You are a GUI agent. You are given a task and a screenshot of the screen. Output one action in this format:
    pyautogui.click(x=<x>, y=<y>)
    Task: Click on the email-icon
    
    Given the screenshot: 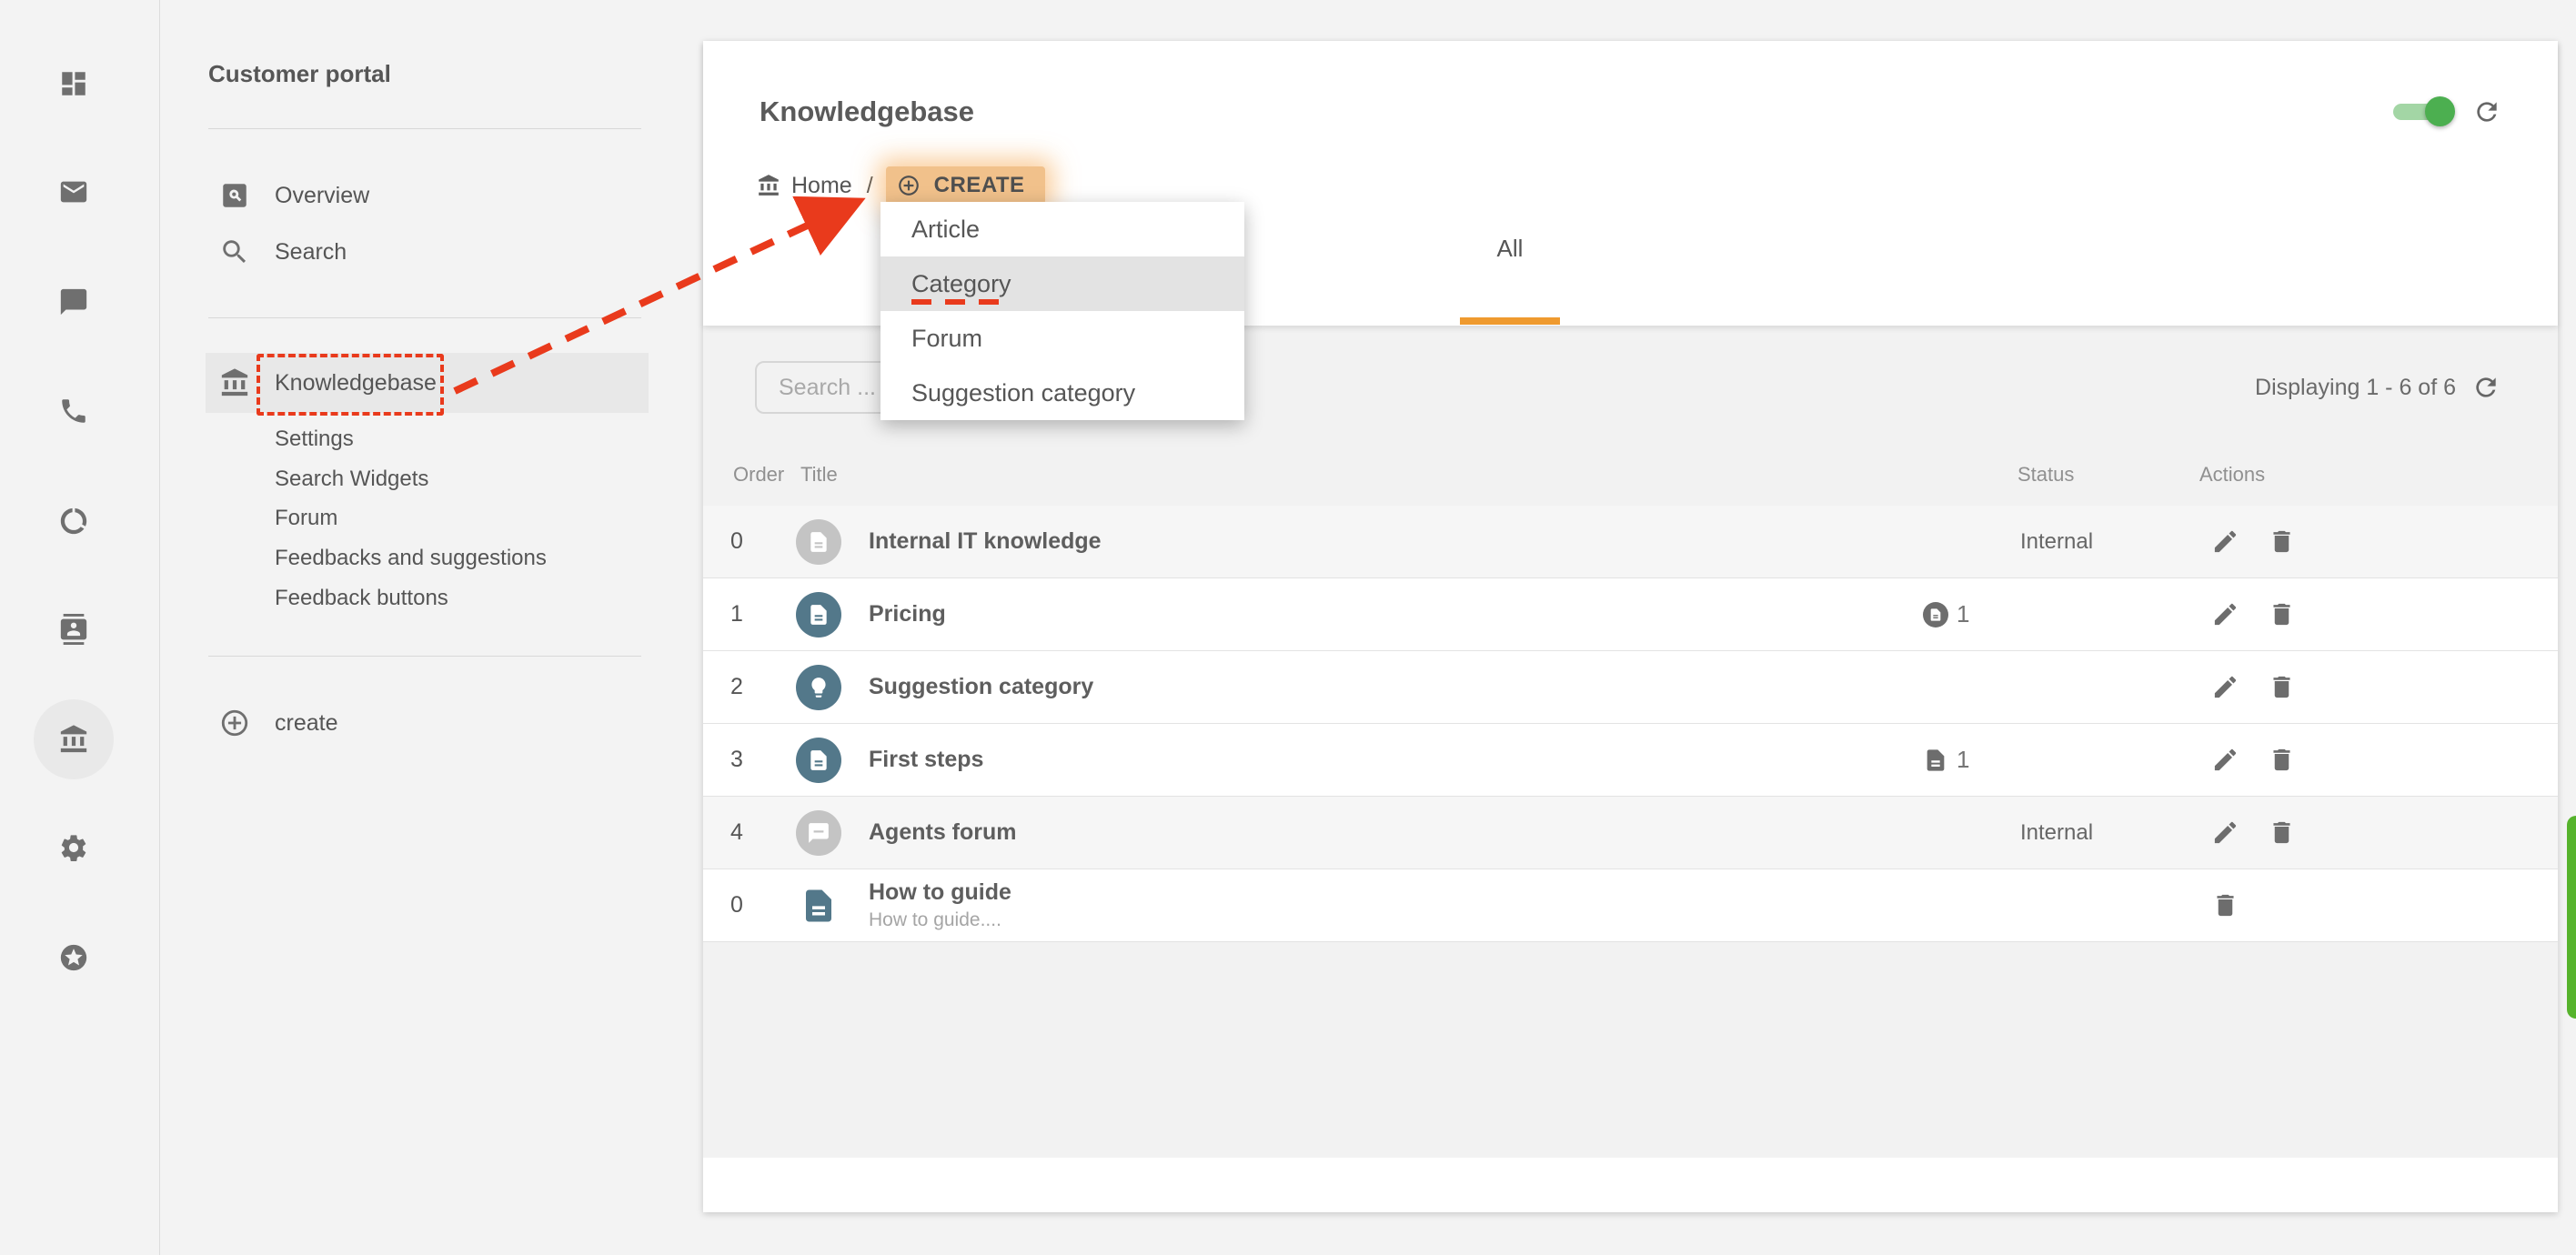 What is the action you would take?
    pyautogui.click(x=73, y=191)
    